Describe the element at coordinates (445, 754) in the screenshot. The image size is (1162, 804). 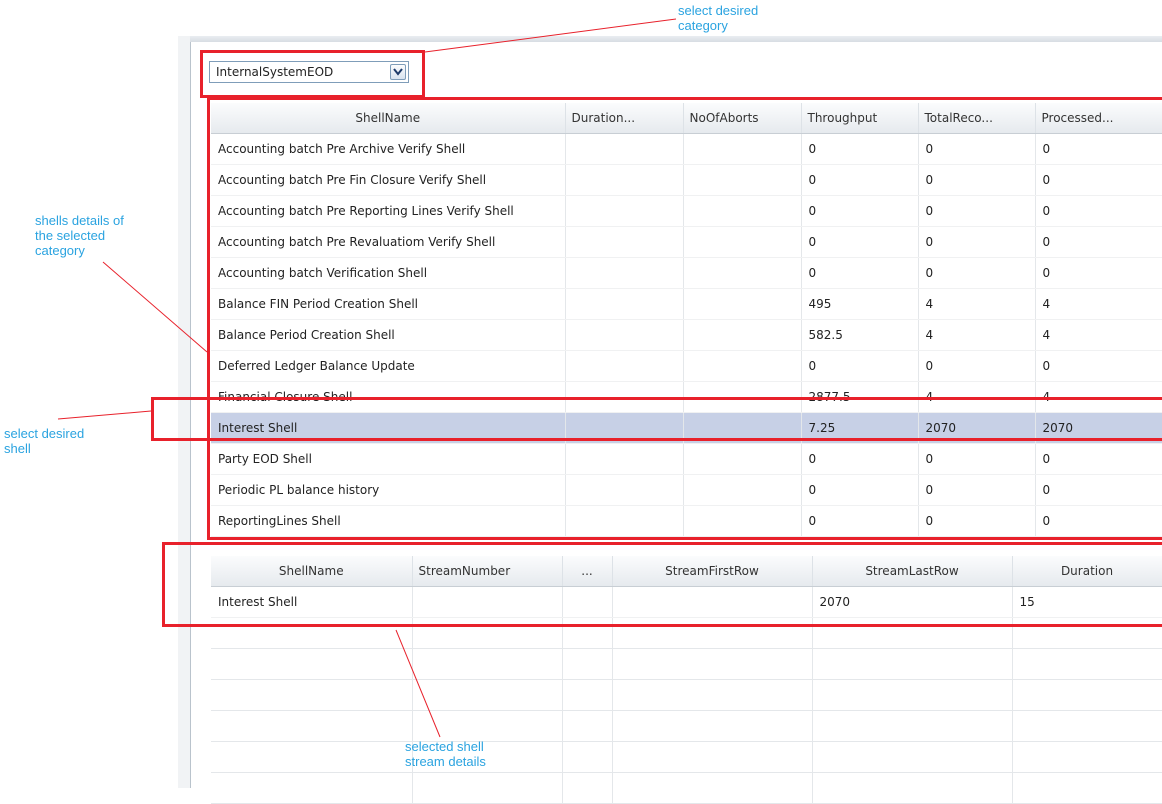
I see `annotation-stream: selected shell stream details` at that location.